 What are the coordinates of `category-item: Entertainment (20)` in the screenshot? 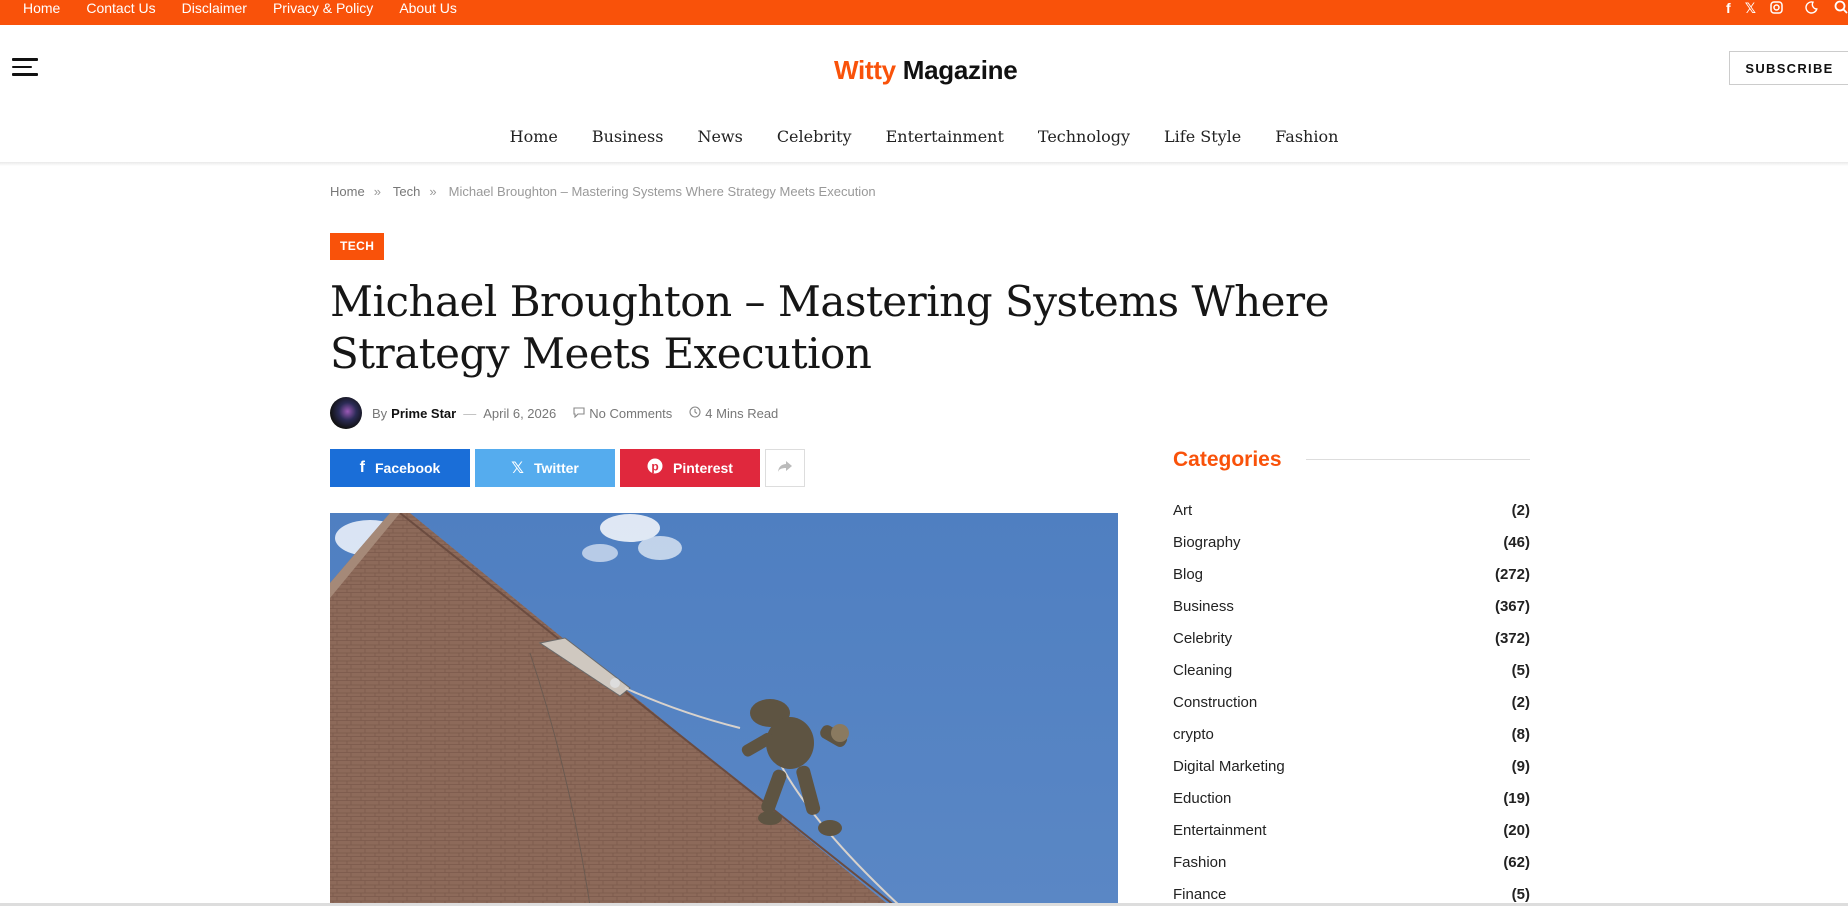 It's located at (1351, 830).